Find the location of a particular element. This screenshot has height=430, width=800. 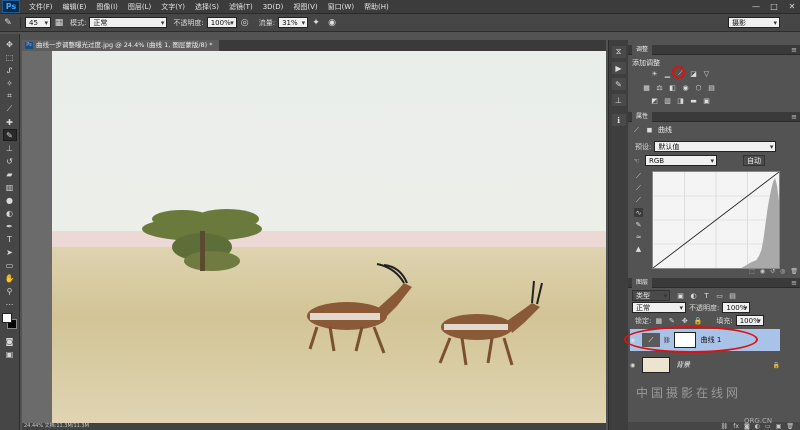

info-panel-icon: ℹ is located at coordinates (618, 120).